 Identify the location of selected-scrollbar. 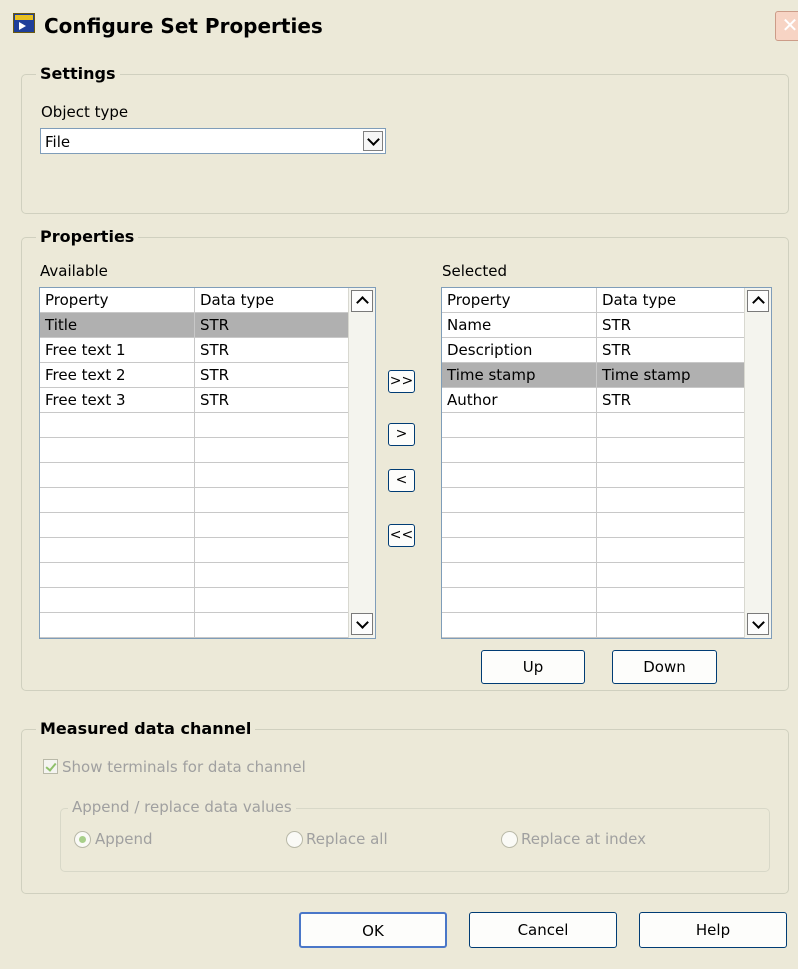
(757, 463).